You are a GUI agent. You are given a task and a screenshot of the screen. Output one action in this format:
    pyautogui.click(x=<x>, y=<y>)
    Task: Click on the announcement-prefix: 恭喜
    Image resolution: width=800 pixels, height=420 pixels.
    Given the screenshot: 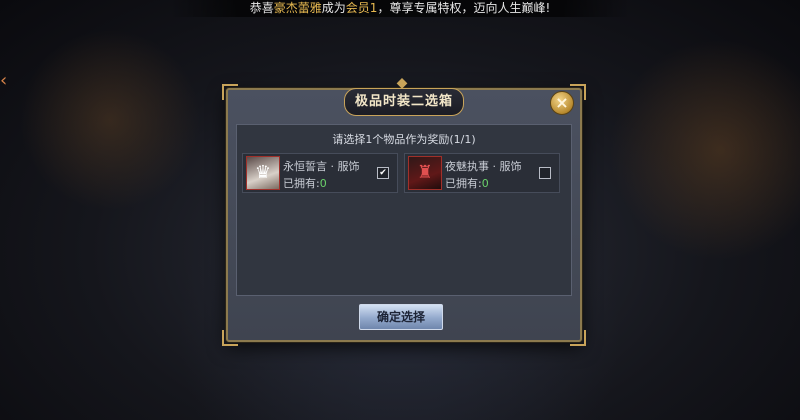 What is the action you would take?
    pyautogui.click(x=261, y=8)
    